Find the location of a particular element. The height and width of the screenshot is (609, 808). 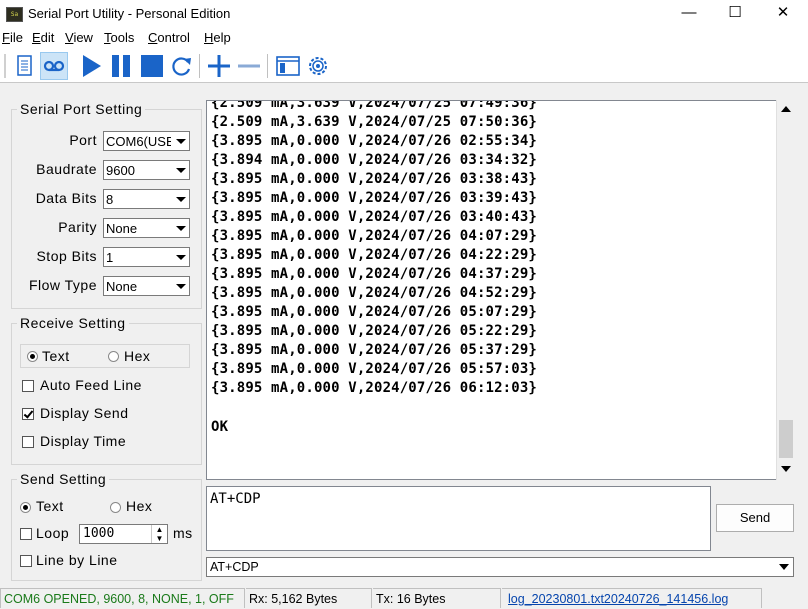

receive-hex-radio is located at coordinates (113, 356).